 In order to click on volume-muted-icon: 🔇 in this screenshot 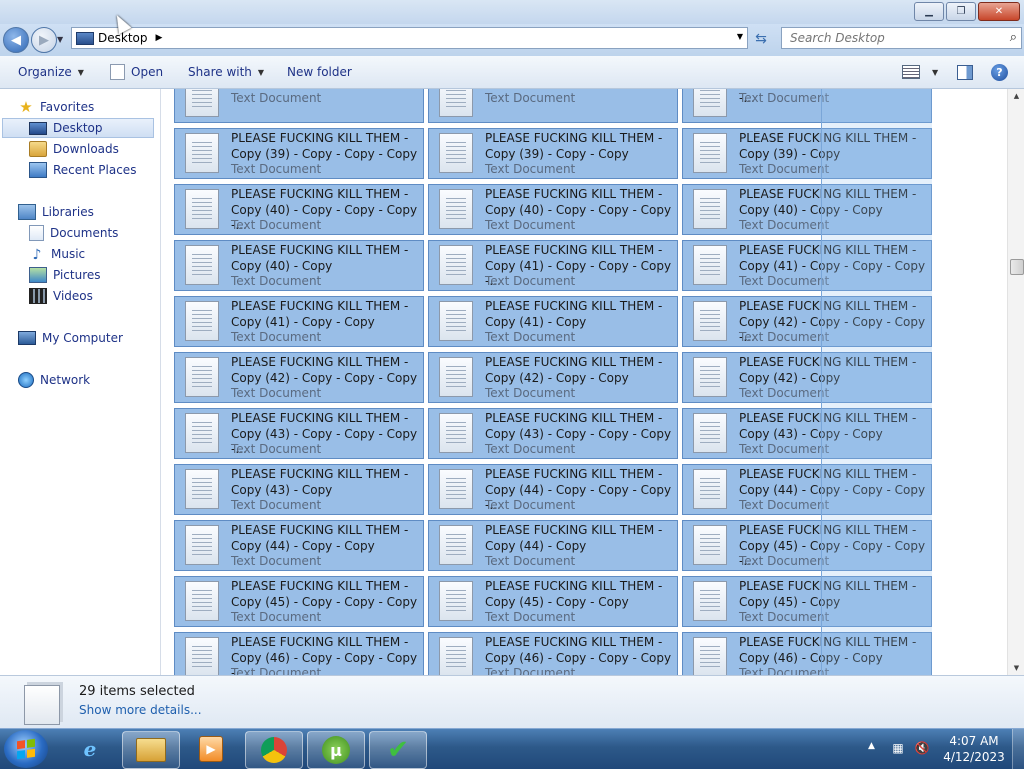, I will do `click(922, 749)`.